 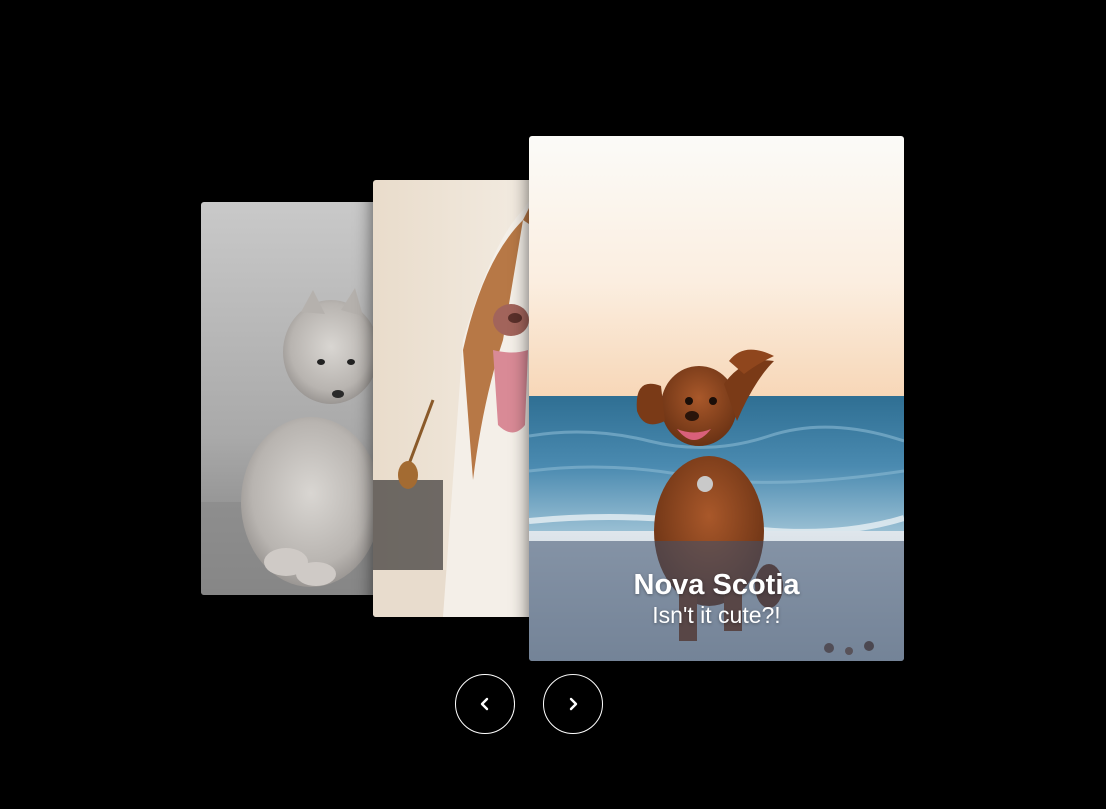 I want to click on chevron-right-icon, so click(x=573, y=704).